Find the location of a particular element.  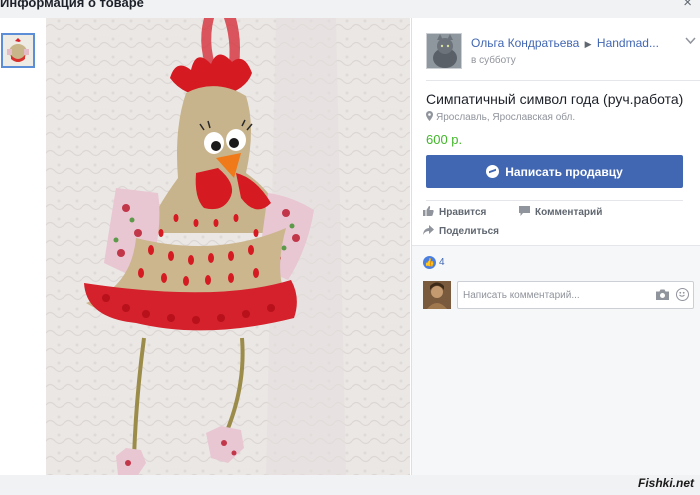

product-location: Ярославль, Ярославская обл. is located at coordinates (500, 117).